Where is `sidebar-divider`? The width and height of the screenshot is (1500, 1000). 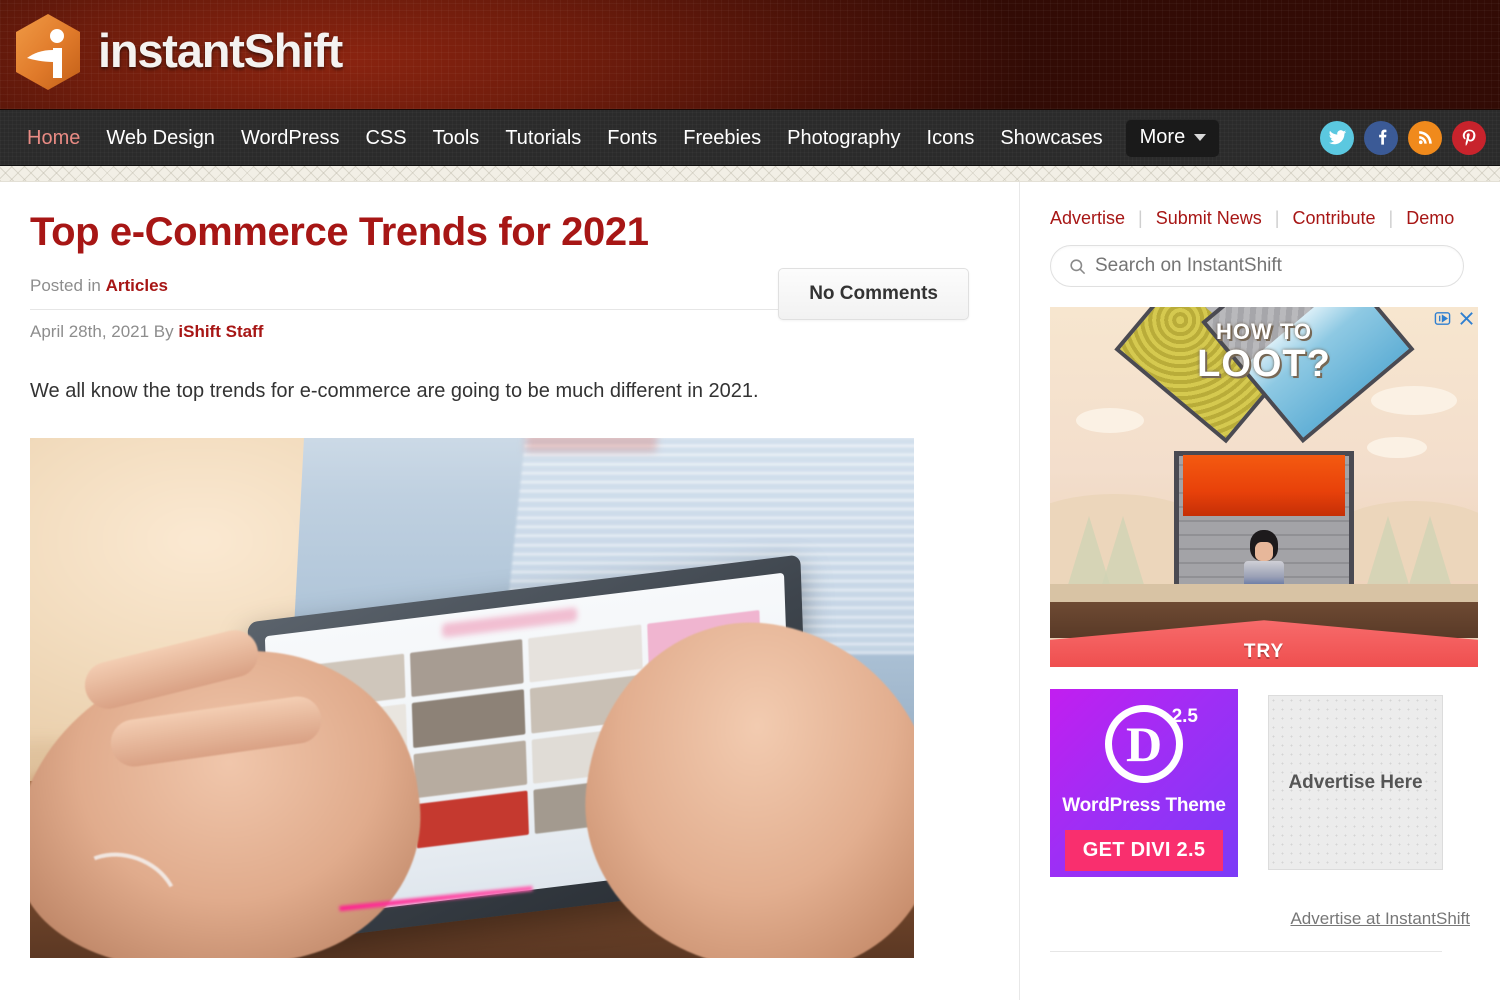 sidebar-divider is located at coordinates (1246, 951).